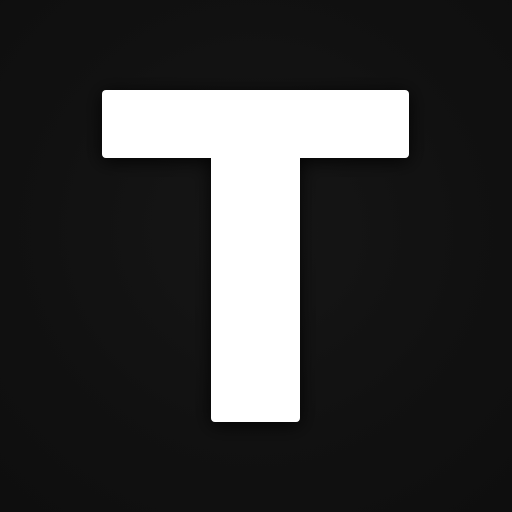  Describe the element at coordinates (255, 124) in the screenshot. I see `logo-crossbar` at that location.